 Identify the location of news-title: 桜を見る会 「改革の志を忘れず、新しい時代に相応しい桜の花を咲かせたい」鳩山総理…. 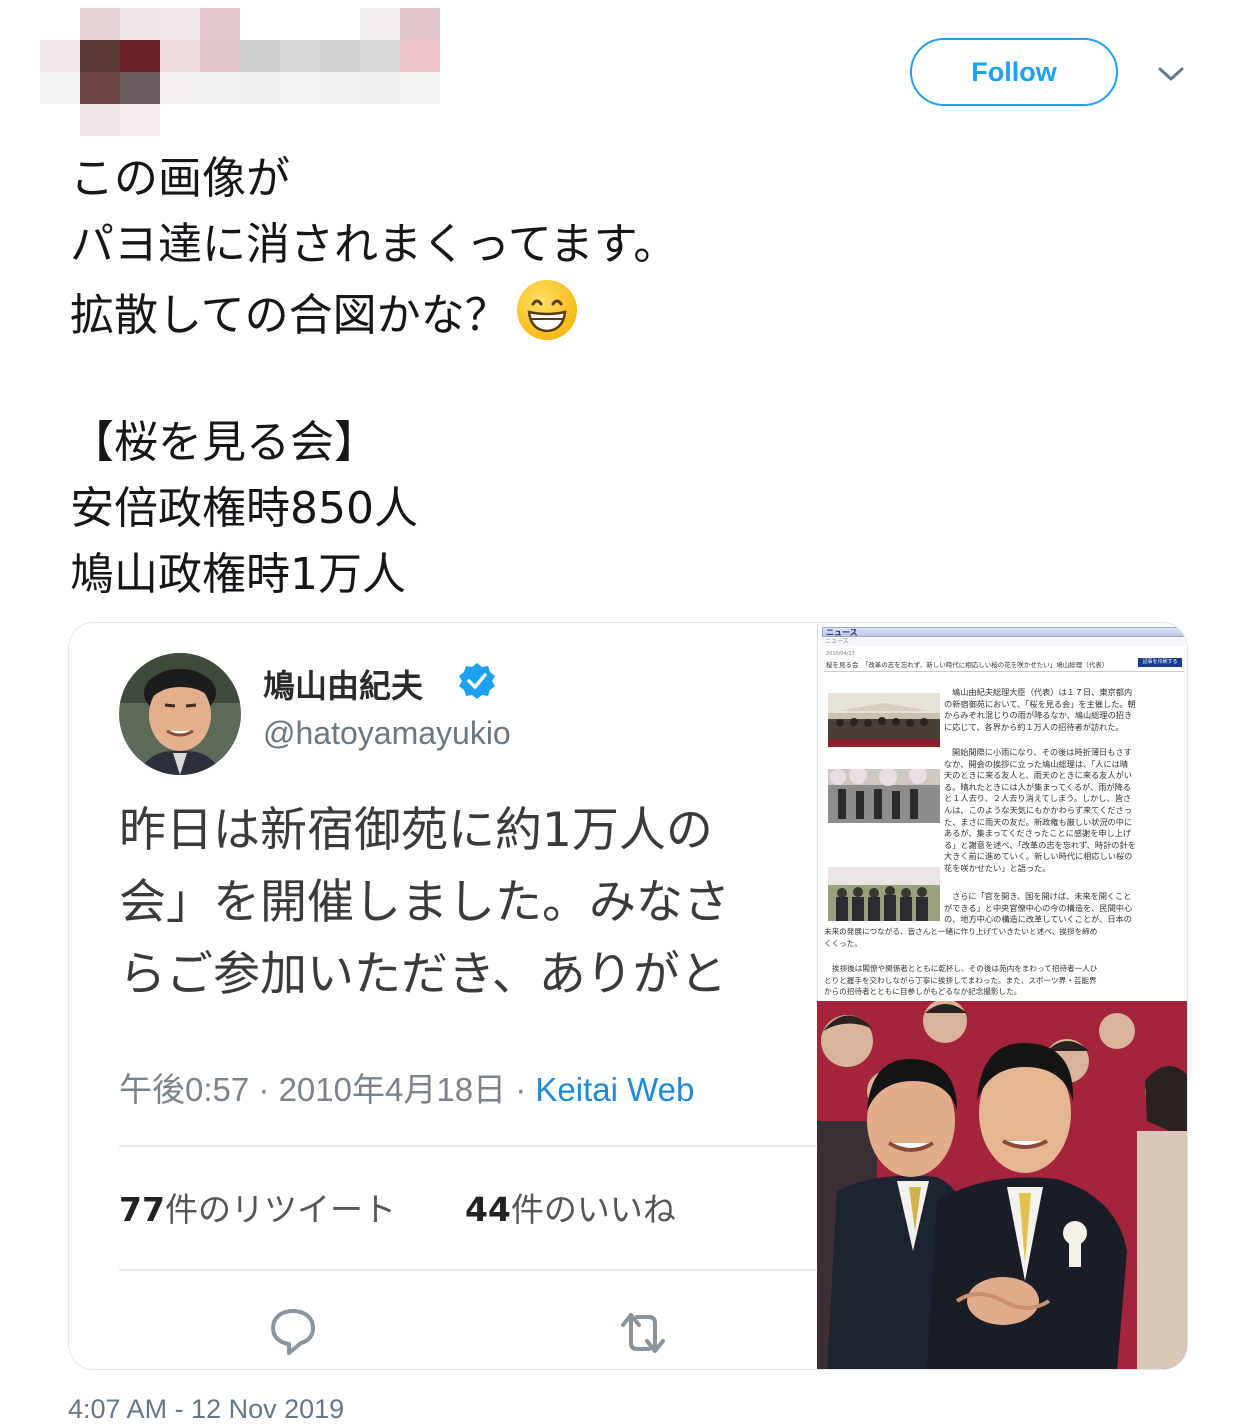
(967, 665).